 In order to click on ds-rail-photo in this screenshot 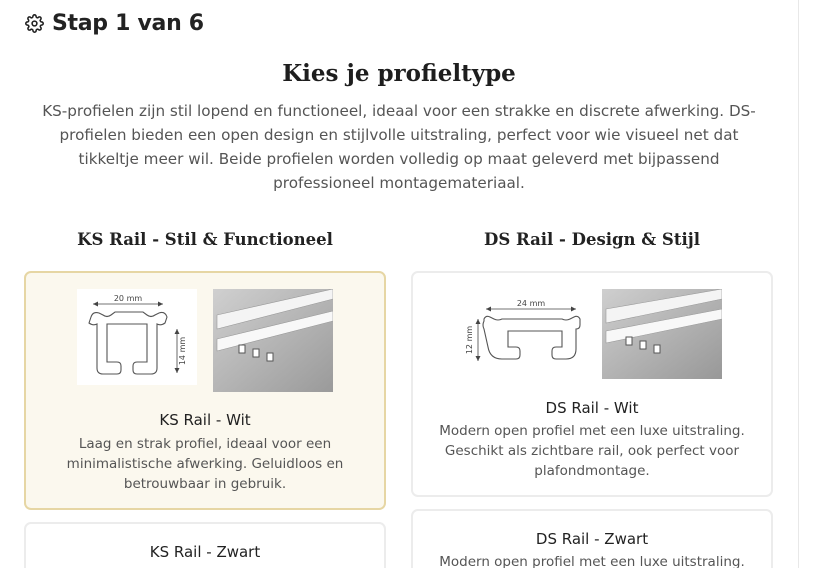, I will do `click(662, 334)`.